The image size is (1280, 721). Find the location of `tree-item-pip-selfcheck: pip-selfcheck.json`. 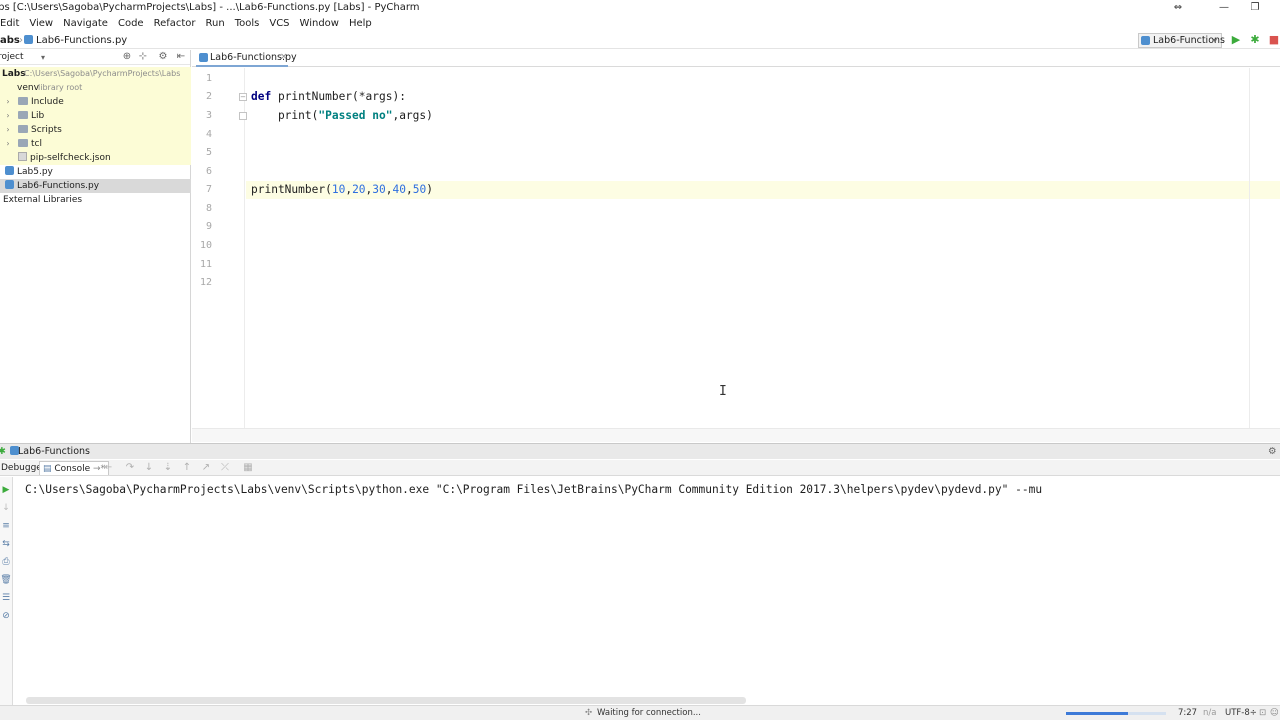

tree-item-pip-selfcheck: pip-selfcheck.json is located at coordinates (95, 158).